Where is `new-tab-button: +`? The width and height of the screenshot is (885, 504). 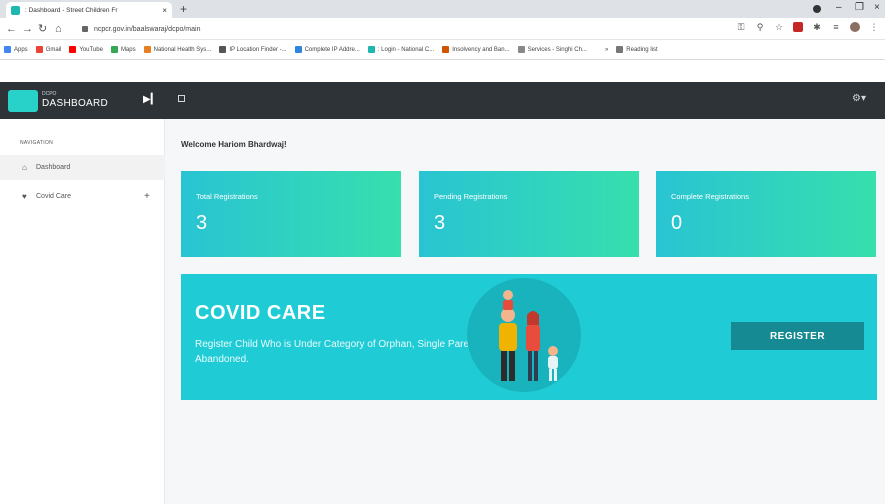
new-tab-button: + is located at coordinates (183, 9).